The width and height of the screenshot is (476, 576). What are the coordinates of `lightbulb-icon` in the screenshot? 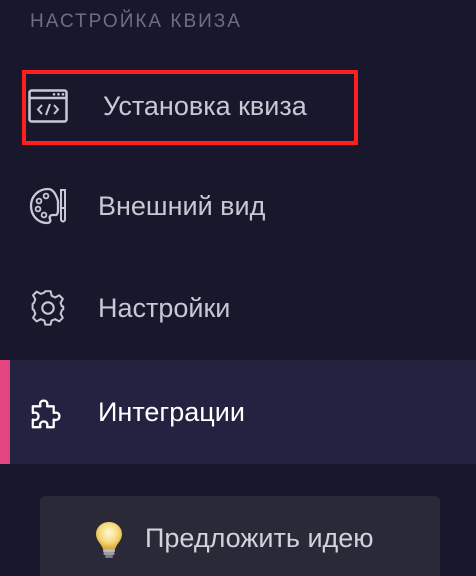 It's located at (109, 540).